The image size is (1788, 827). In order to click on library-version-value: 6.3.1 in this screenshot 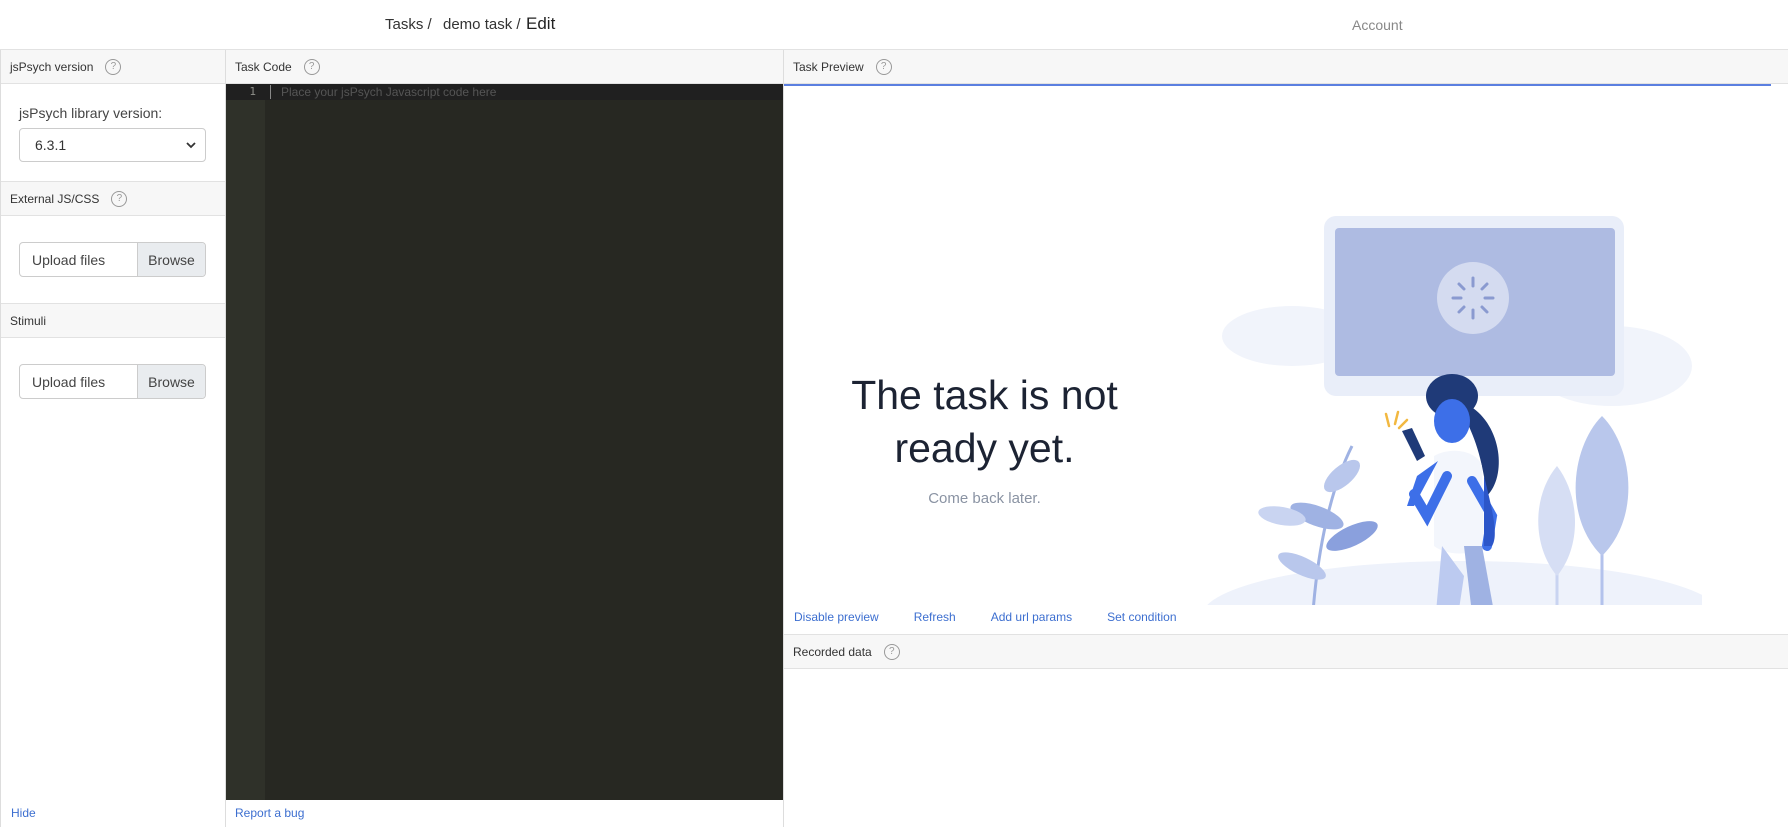, I will do `click(51, 145)`.